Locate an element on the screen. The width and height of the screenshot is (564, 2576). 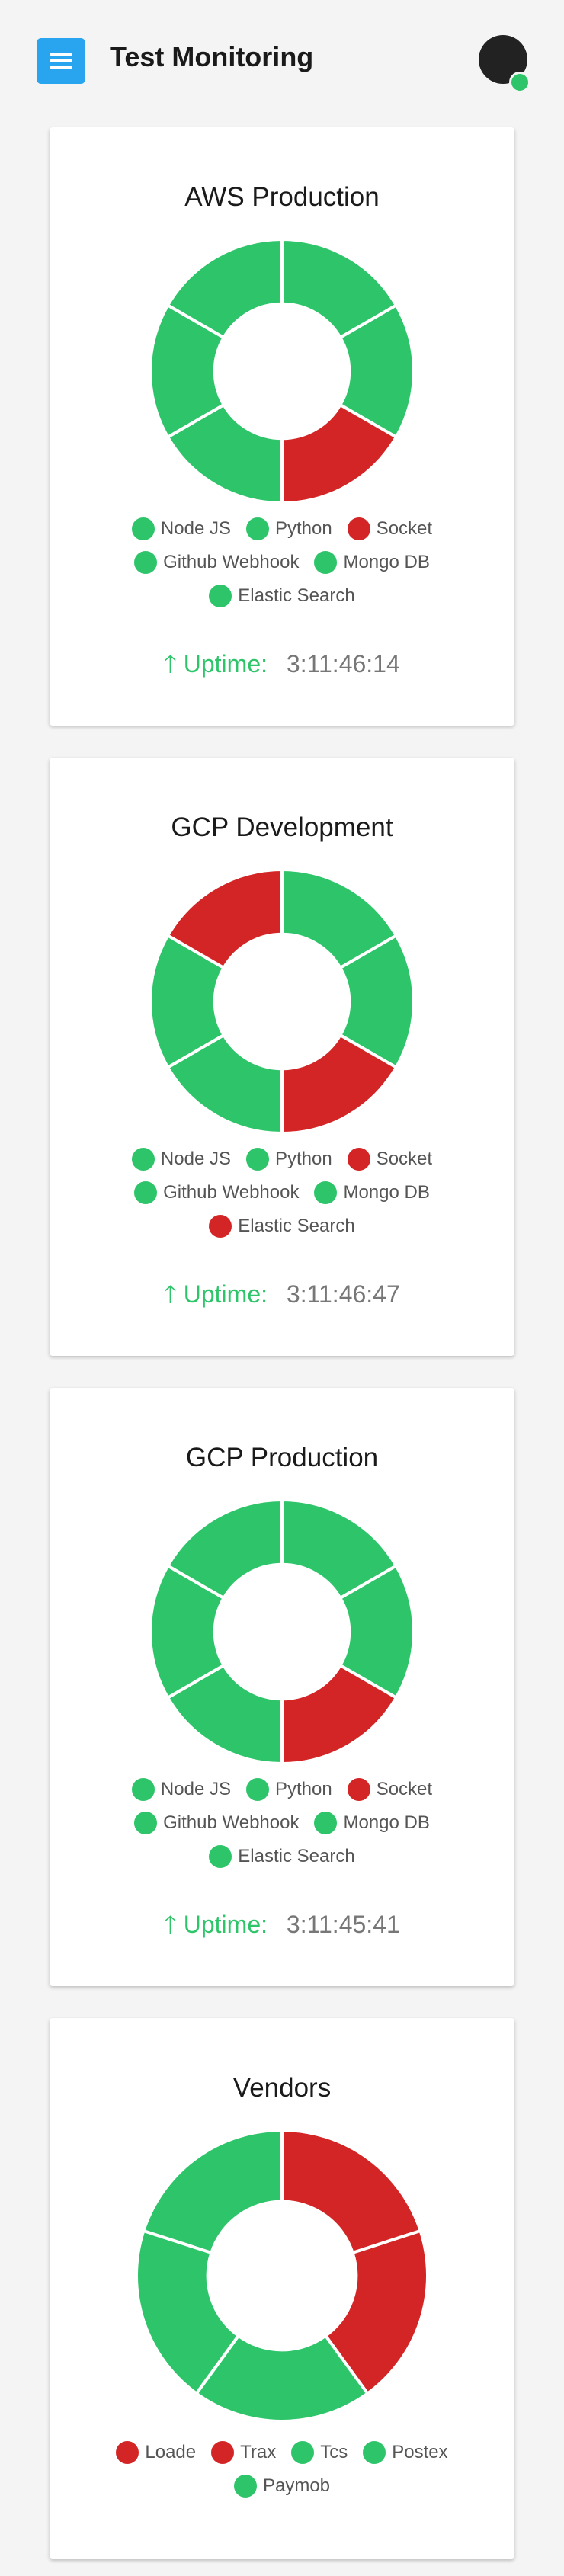
top-bar: Test Monitoring is located at coordinates (282, 57).